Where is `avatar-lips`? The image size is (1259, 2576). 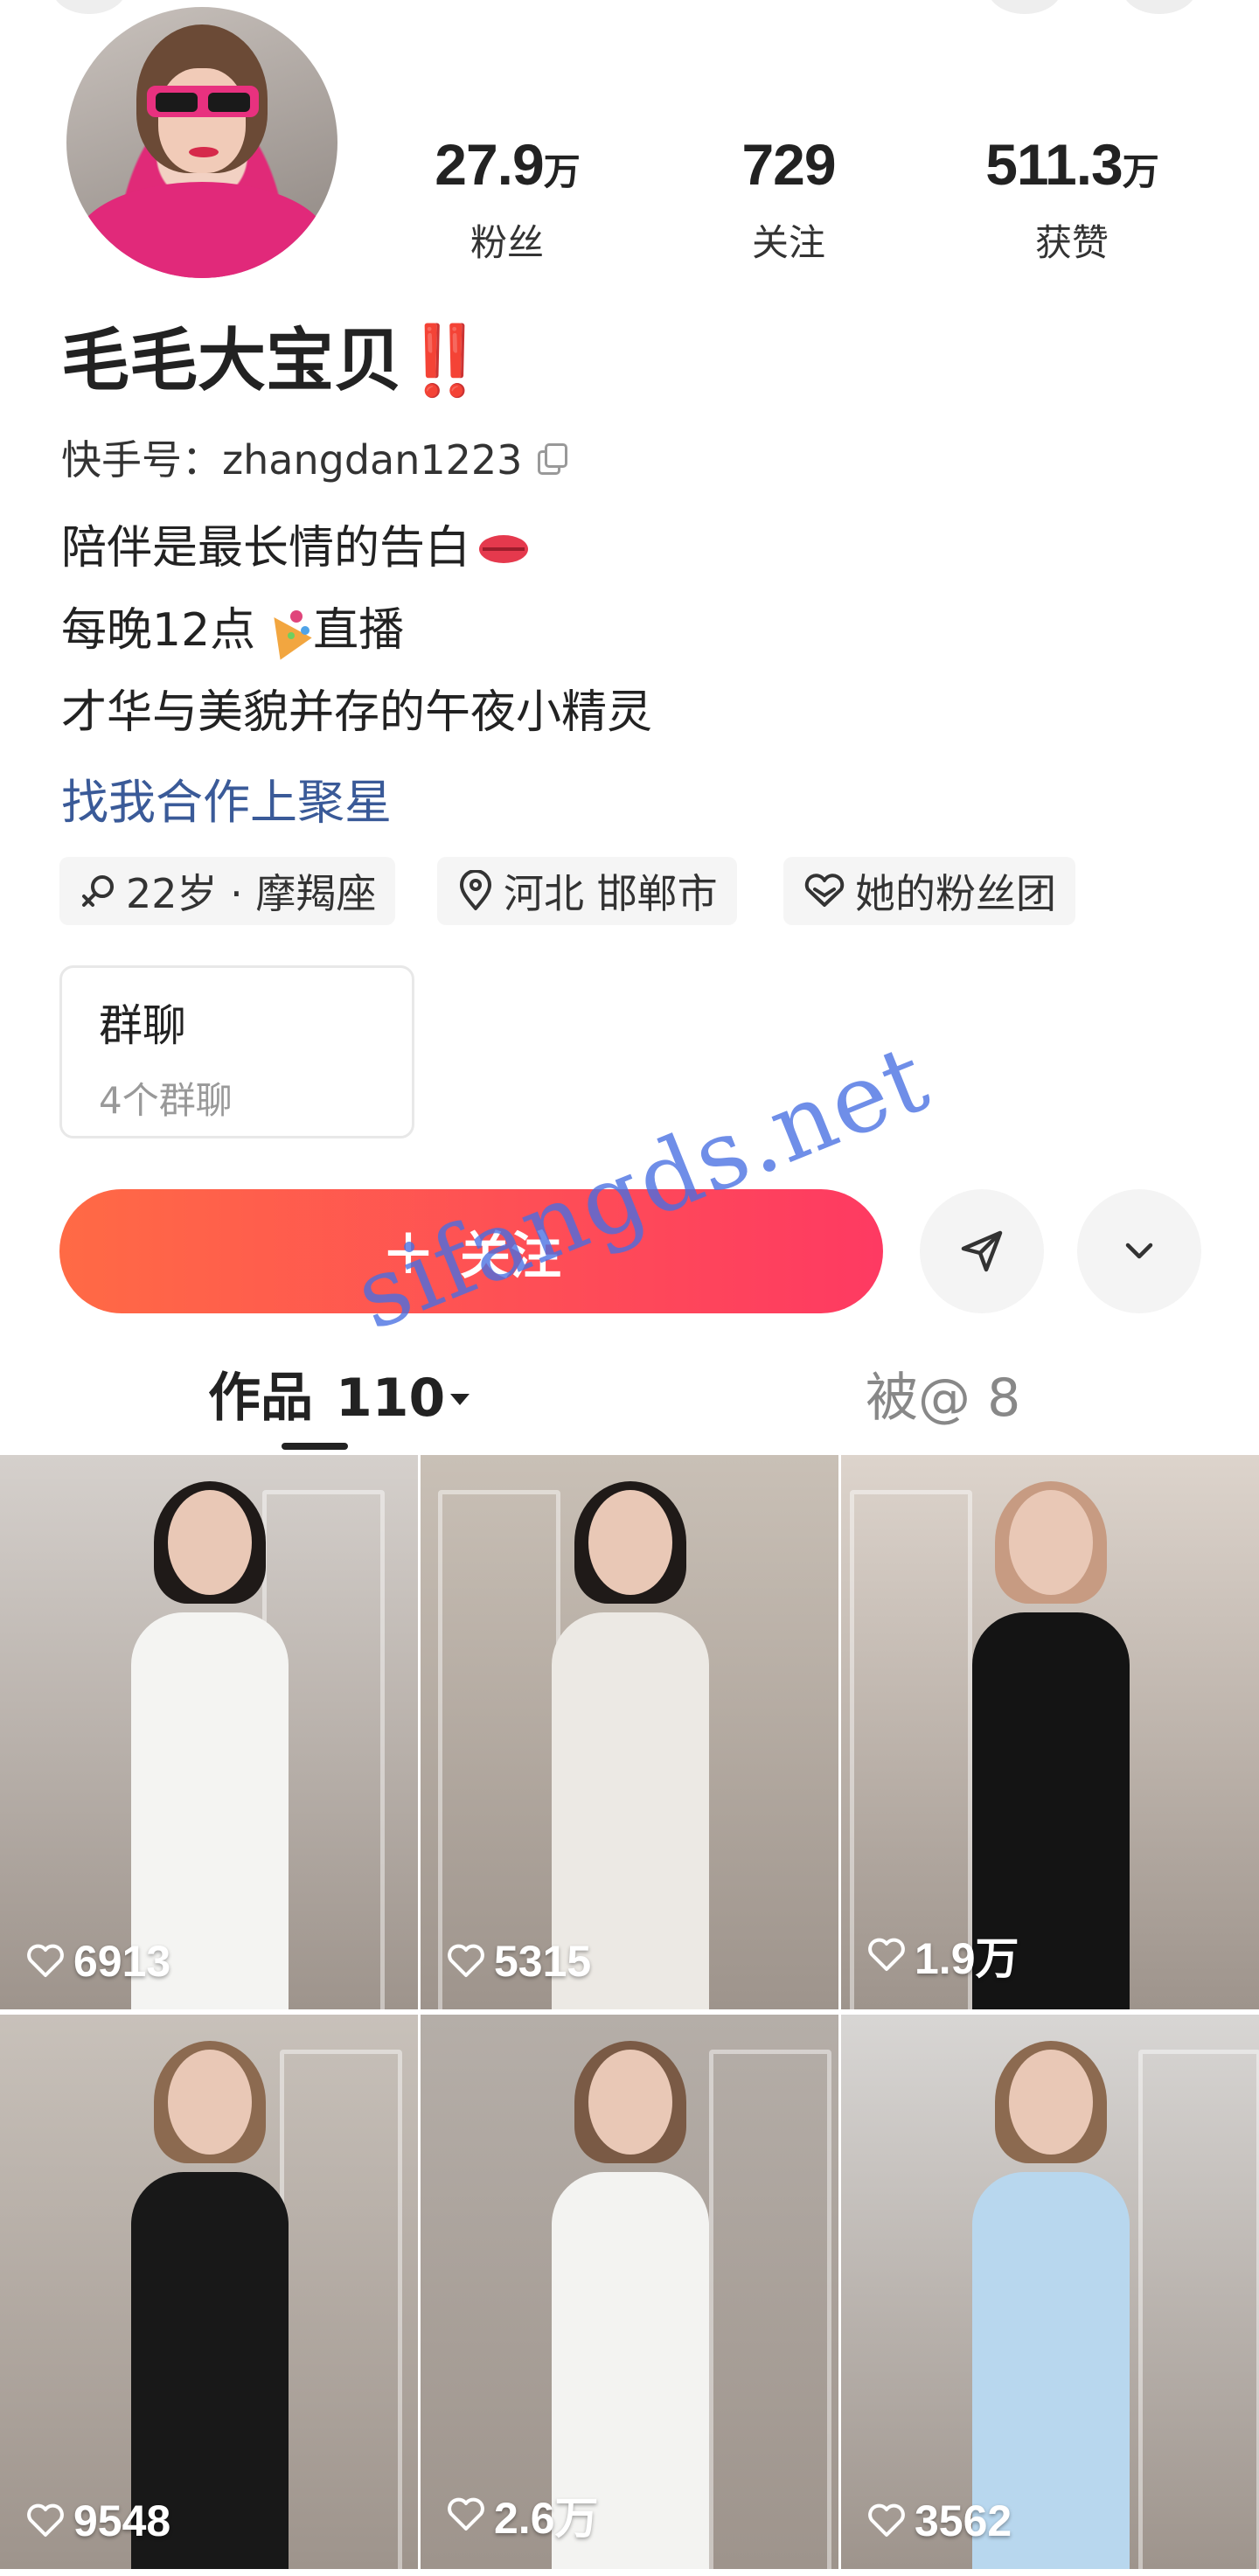 avatar-lips is located at coordinates (204, 152).